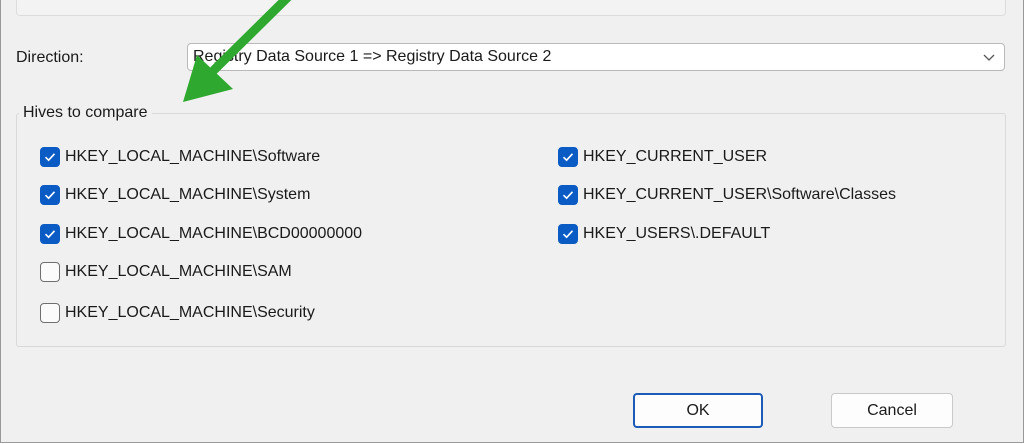 This screenshot has height=444, width=1024. Describe the element at coordinates (193, 156) in the screenshot. I see `checkbox-label: HKEY_LOCAL_MACHINE\Software` at that location.